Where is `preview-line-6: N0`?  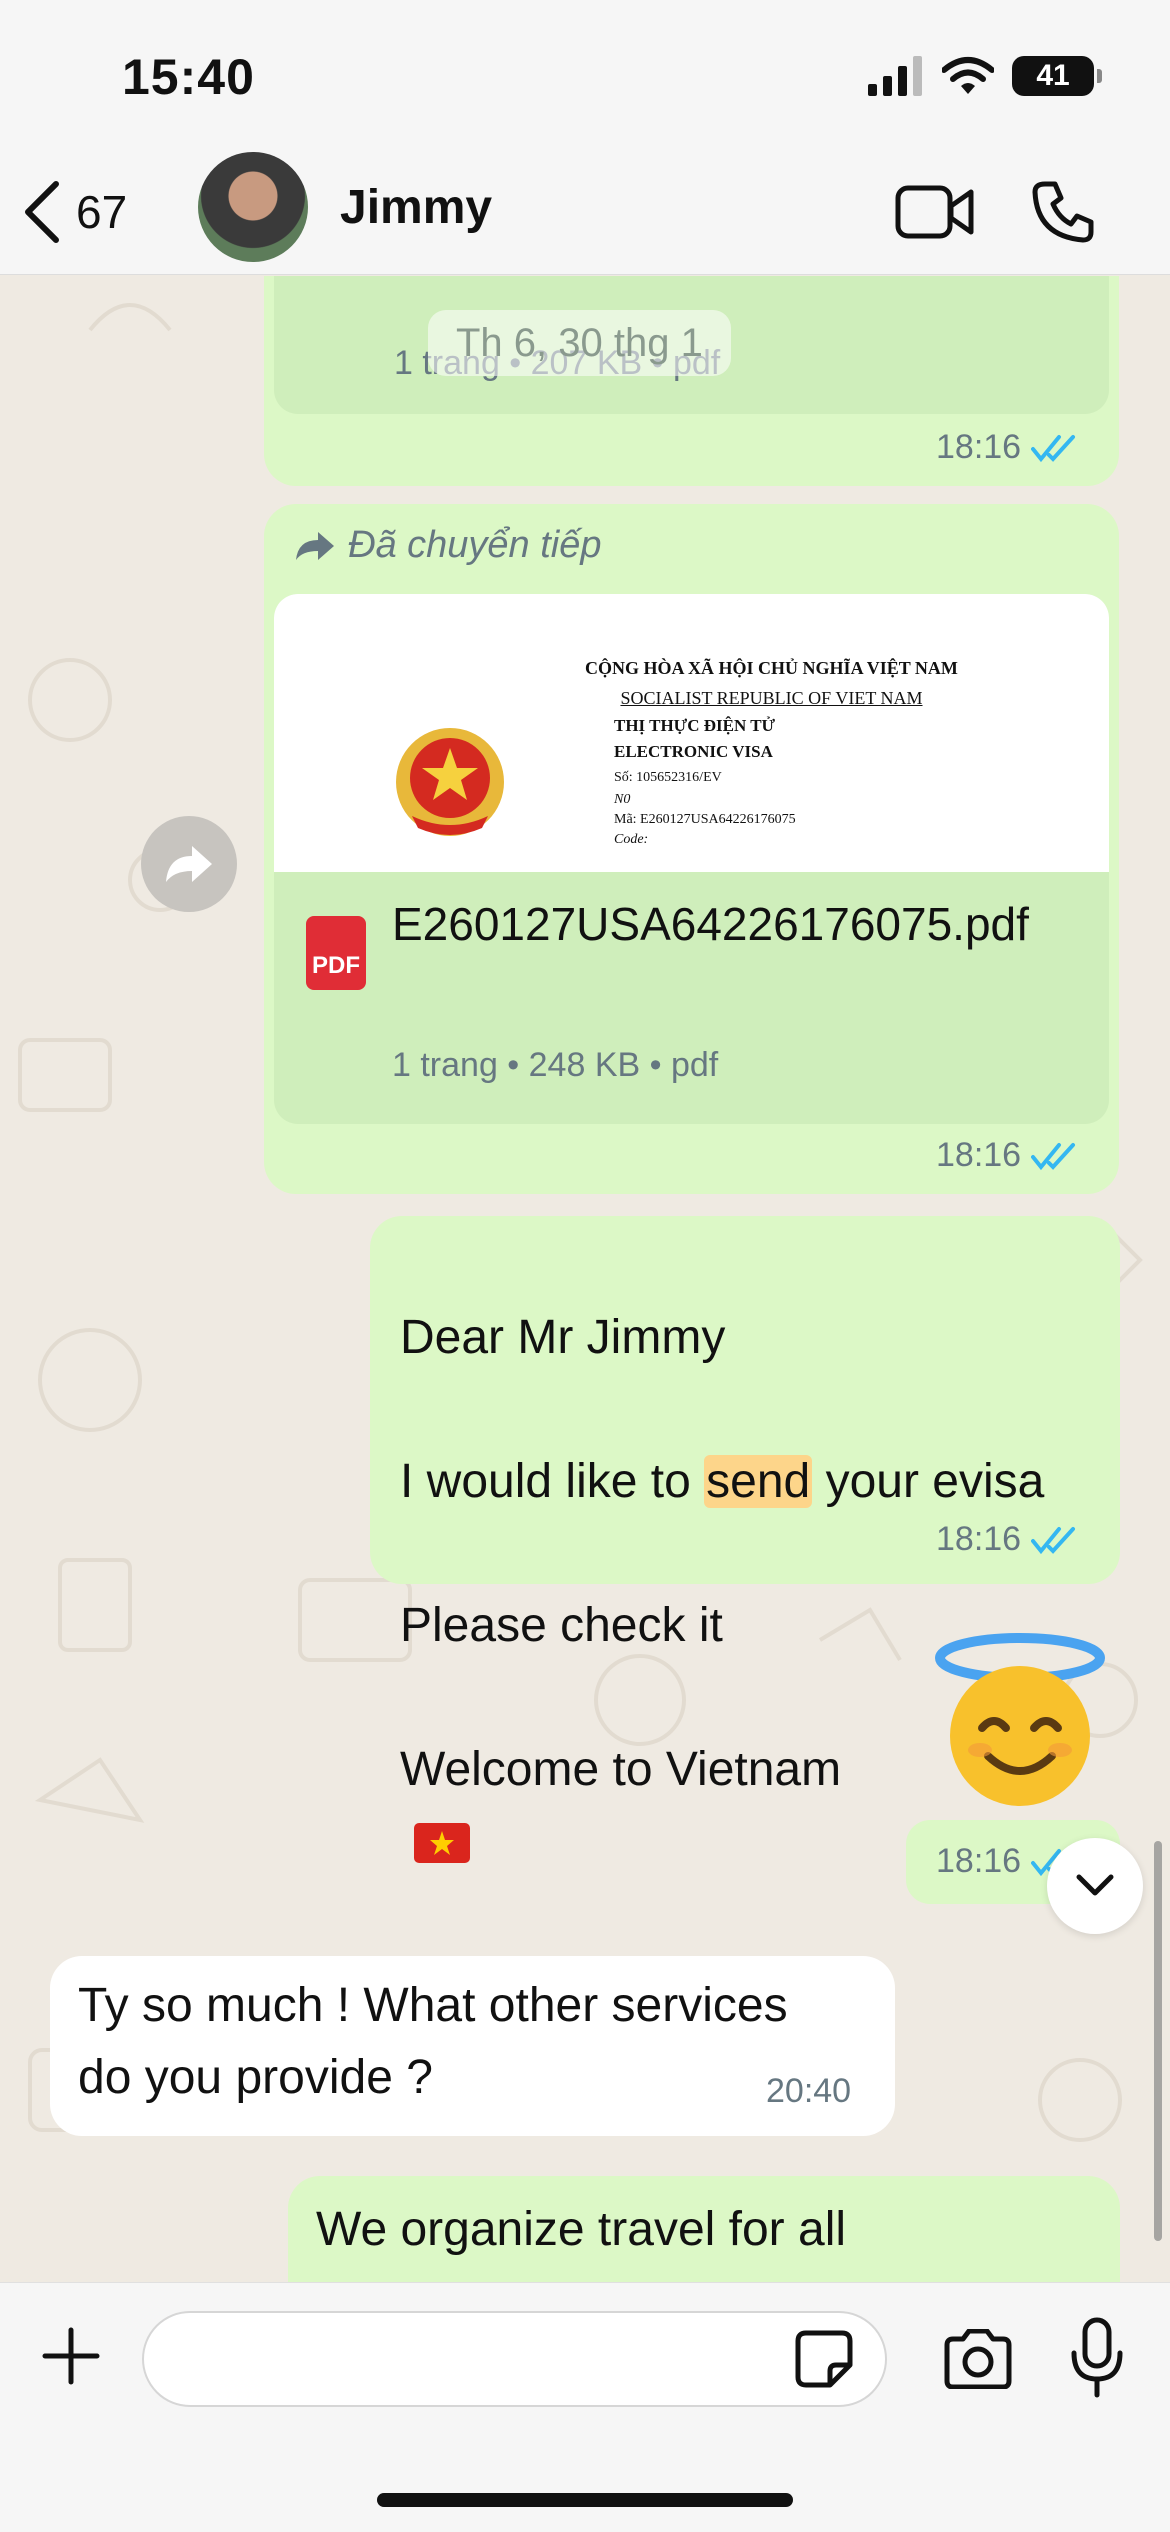
preview-line-6: N0 is located at coordinates (622, 799).